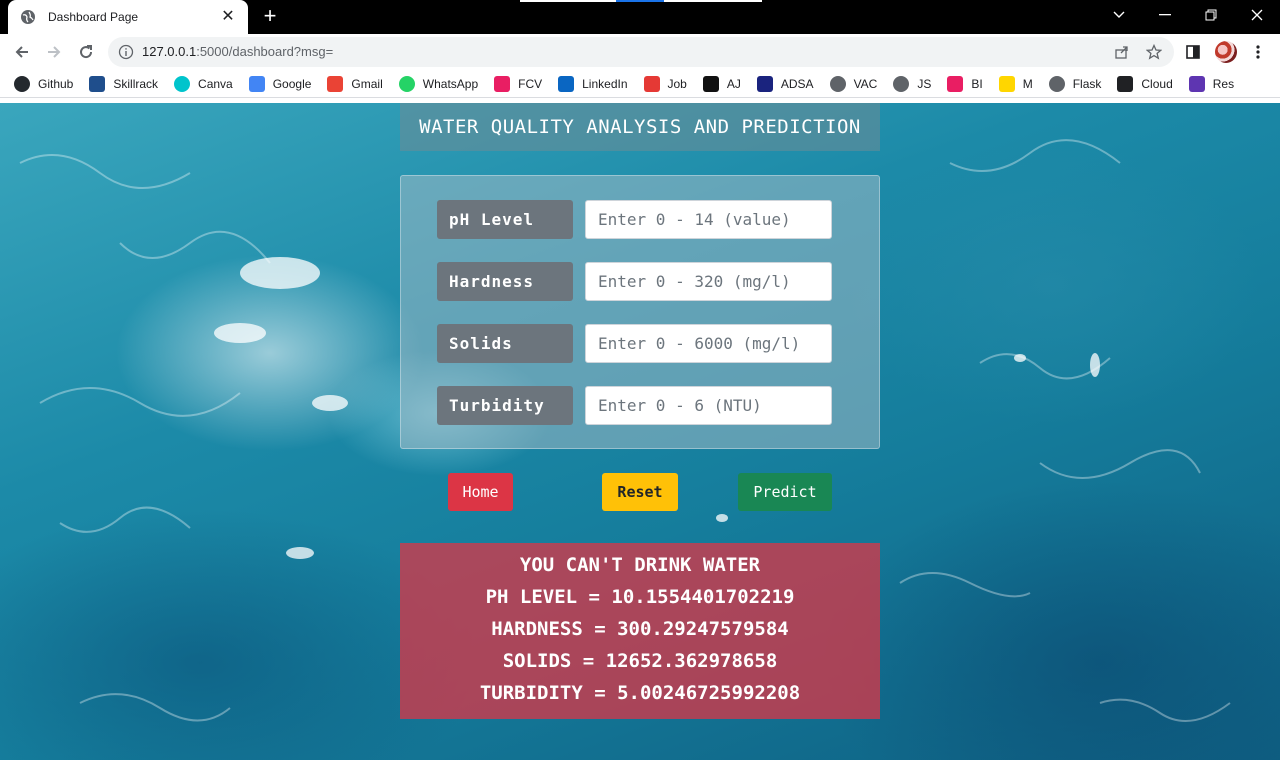 The image size is (1280, 760). What do you see at coordinates (764, 83) in the screenshot?
I see `adsa-icon` at bounding box center [764, 83].